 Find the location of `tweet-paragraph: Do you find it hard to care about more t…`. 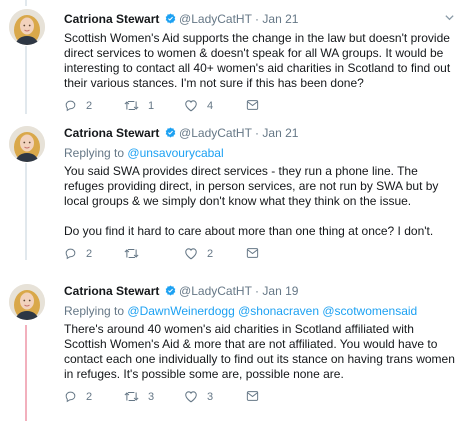

tweet-paragraph: Do you find it hard to care about more t… is located at coordinates (249, 231).